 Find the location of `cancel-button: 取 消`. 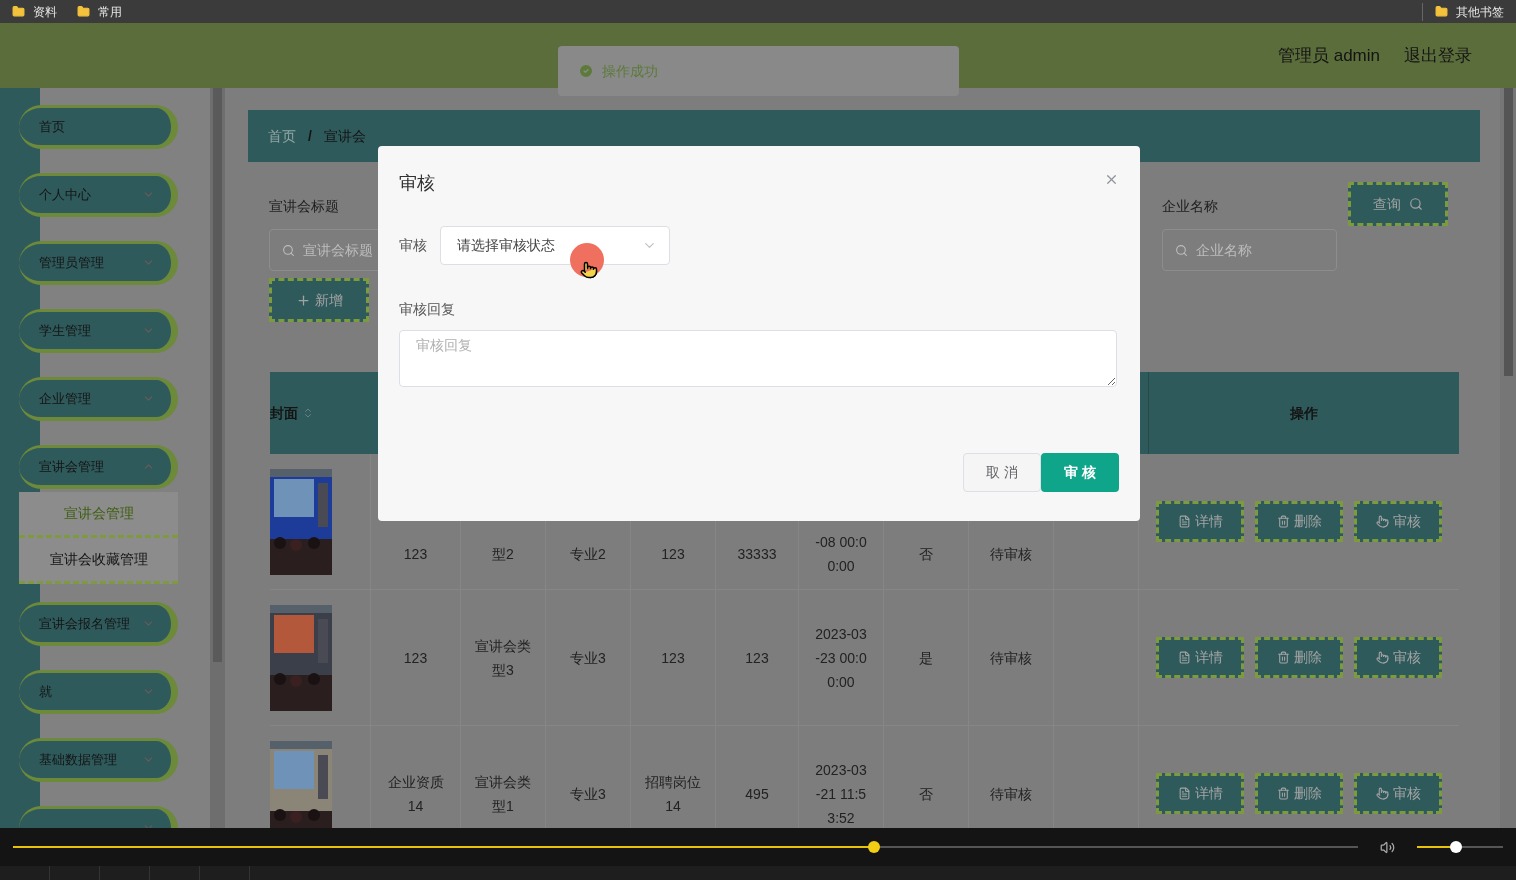

cancel-button: 取 消 is located at coordinates (1002, 472).